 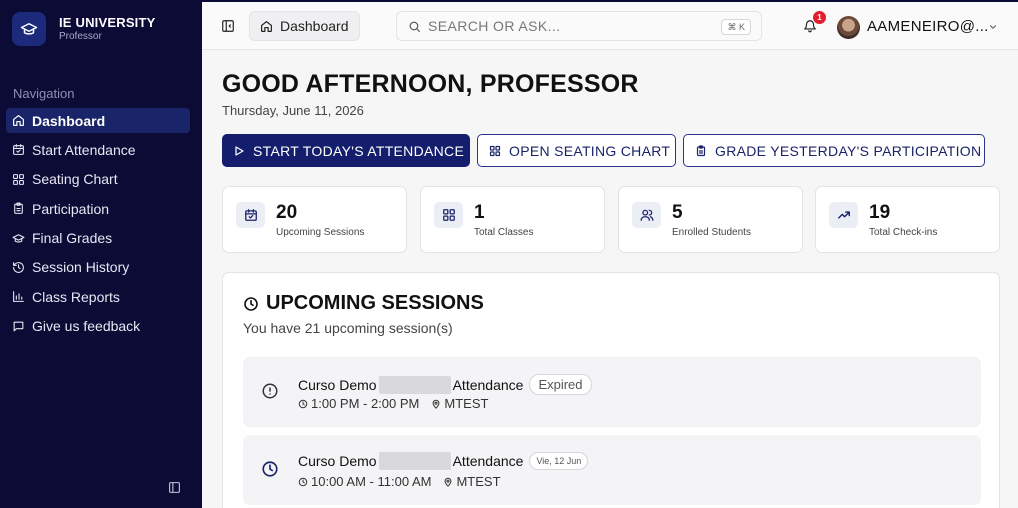 I want to click on avatar, so click(x=848, y=27).